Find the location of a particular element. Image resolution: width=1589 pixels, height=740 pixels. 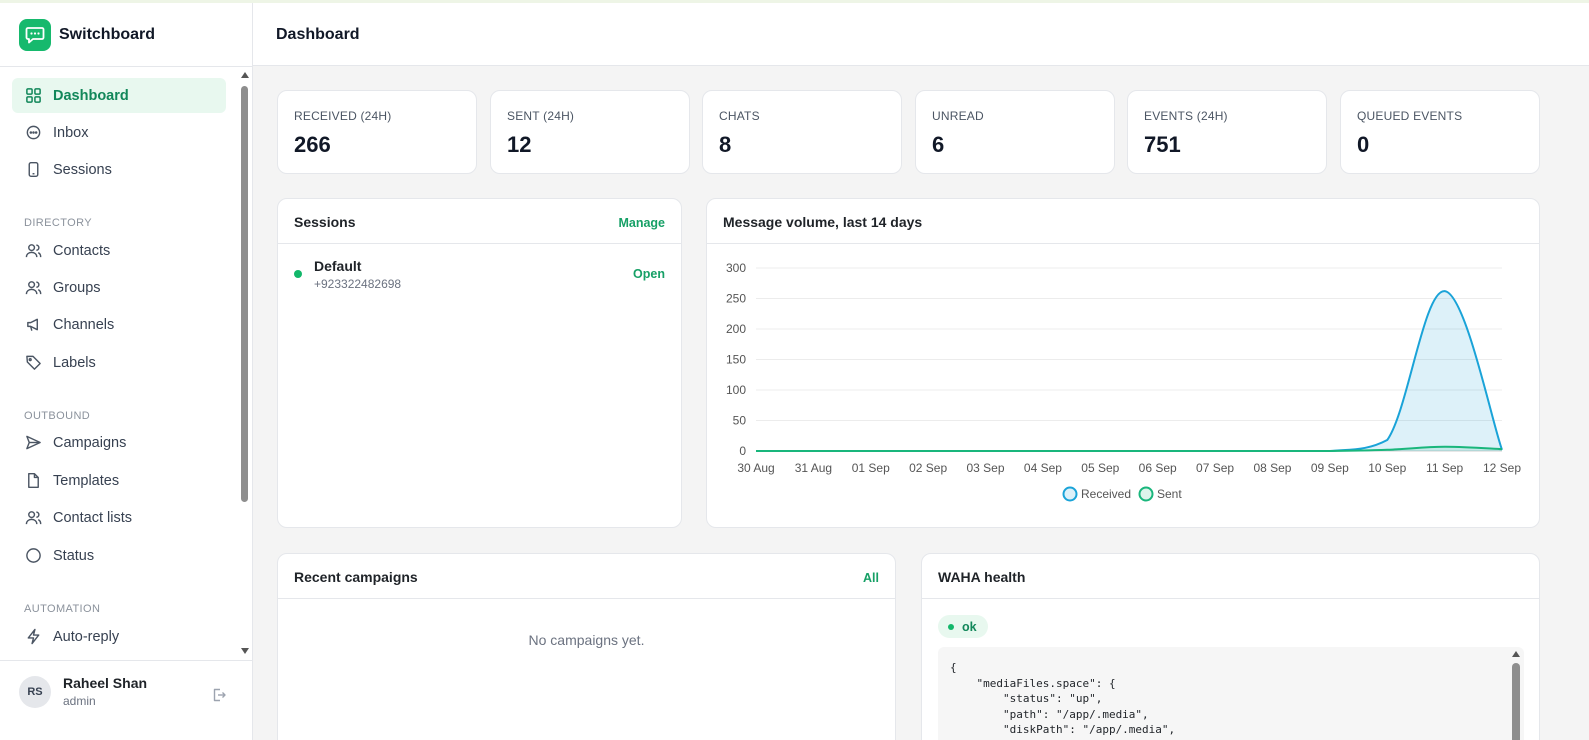

sidebar-item-inbox: Inbox is located at coordinates (119, 132).